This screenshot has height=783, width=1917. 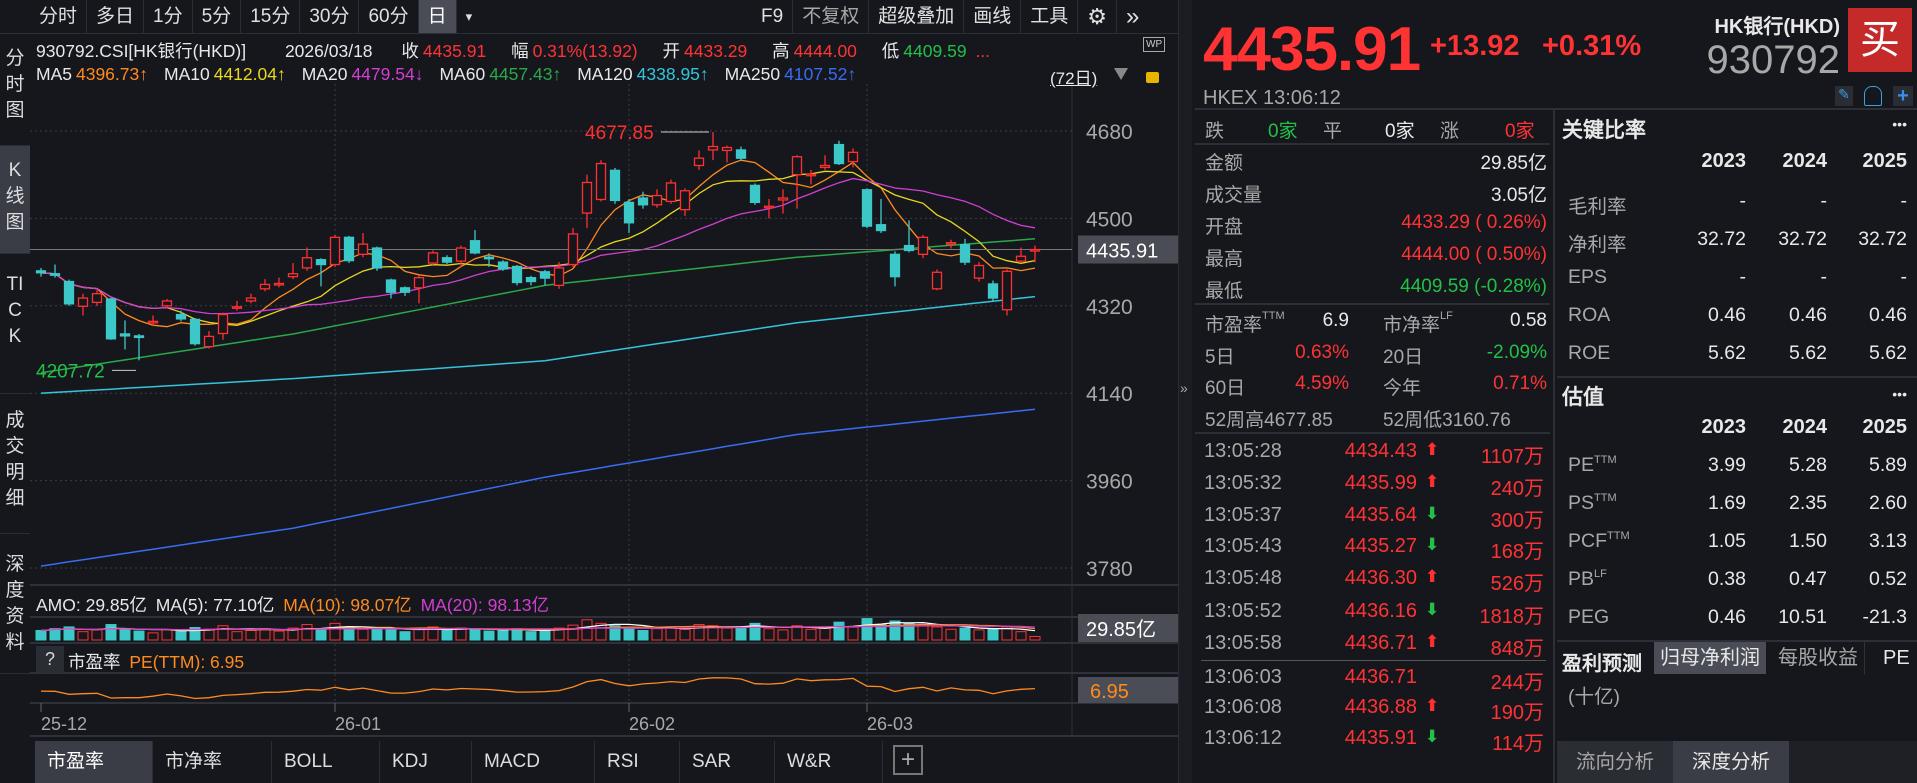 I want to click on tick-price: 4436.16, so click(x=1380, y=611).